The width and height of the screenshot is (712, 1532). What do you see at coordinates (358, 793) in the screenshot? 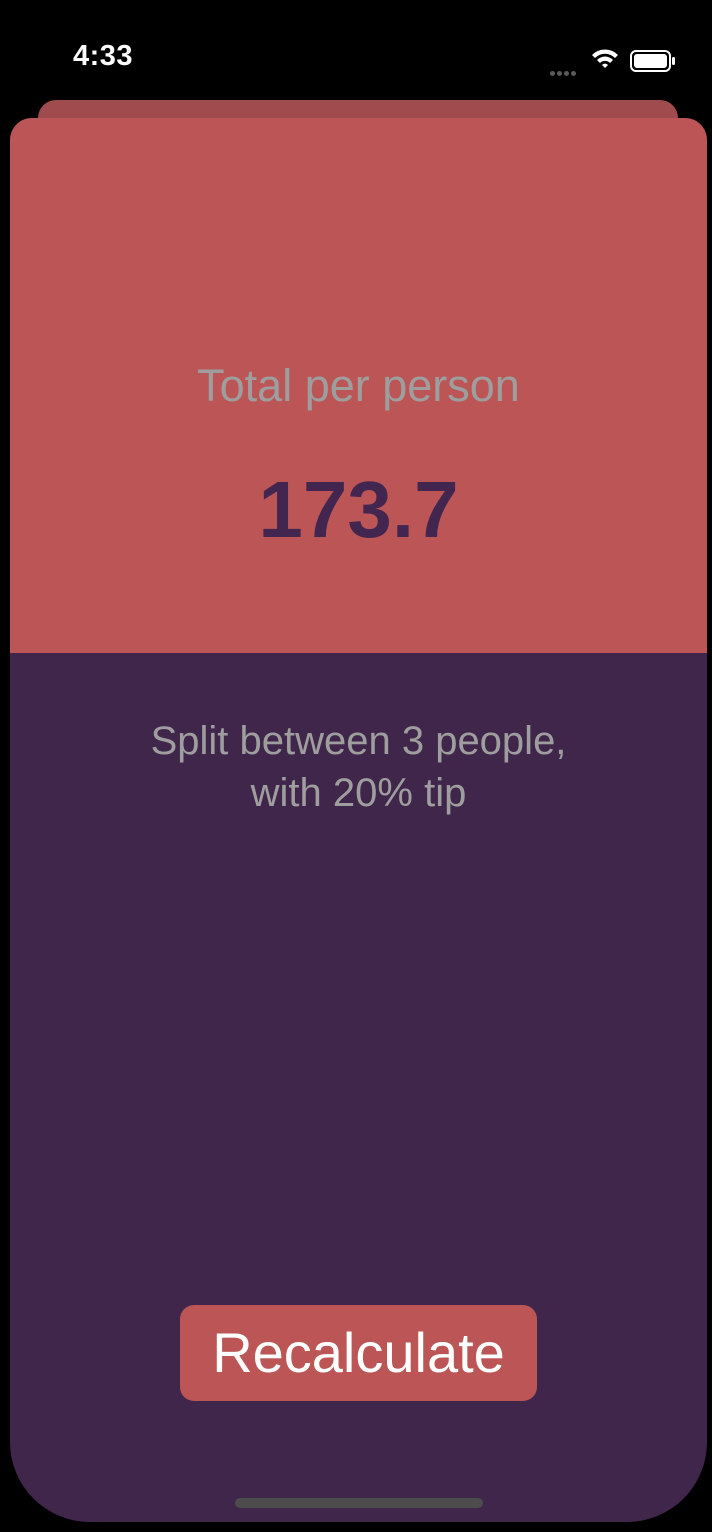
I see `split-summary-line-2: with 20% tip` at bounding box center [358, 793].